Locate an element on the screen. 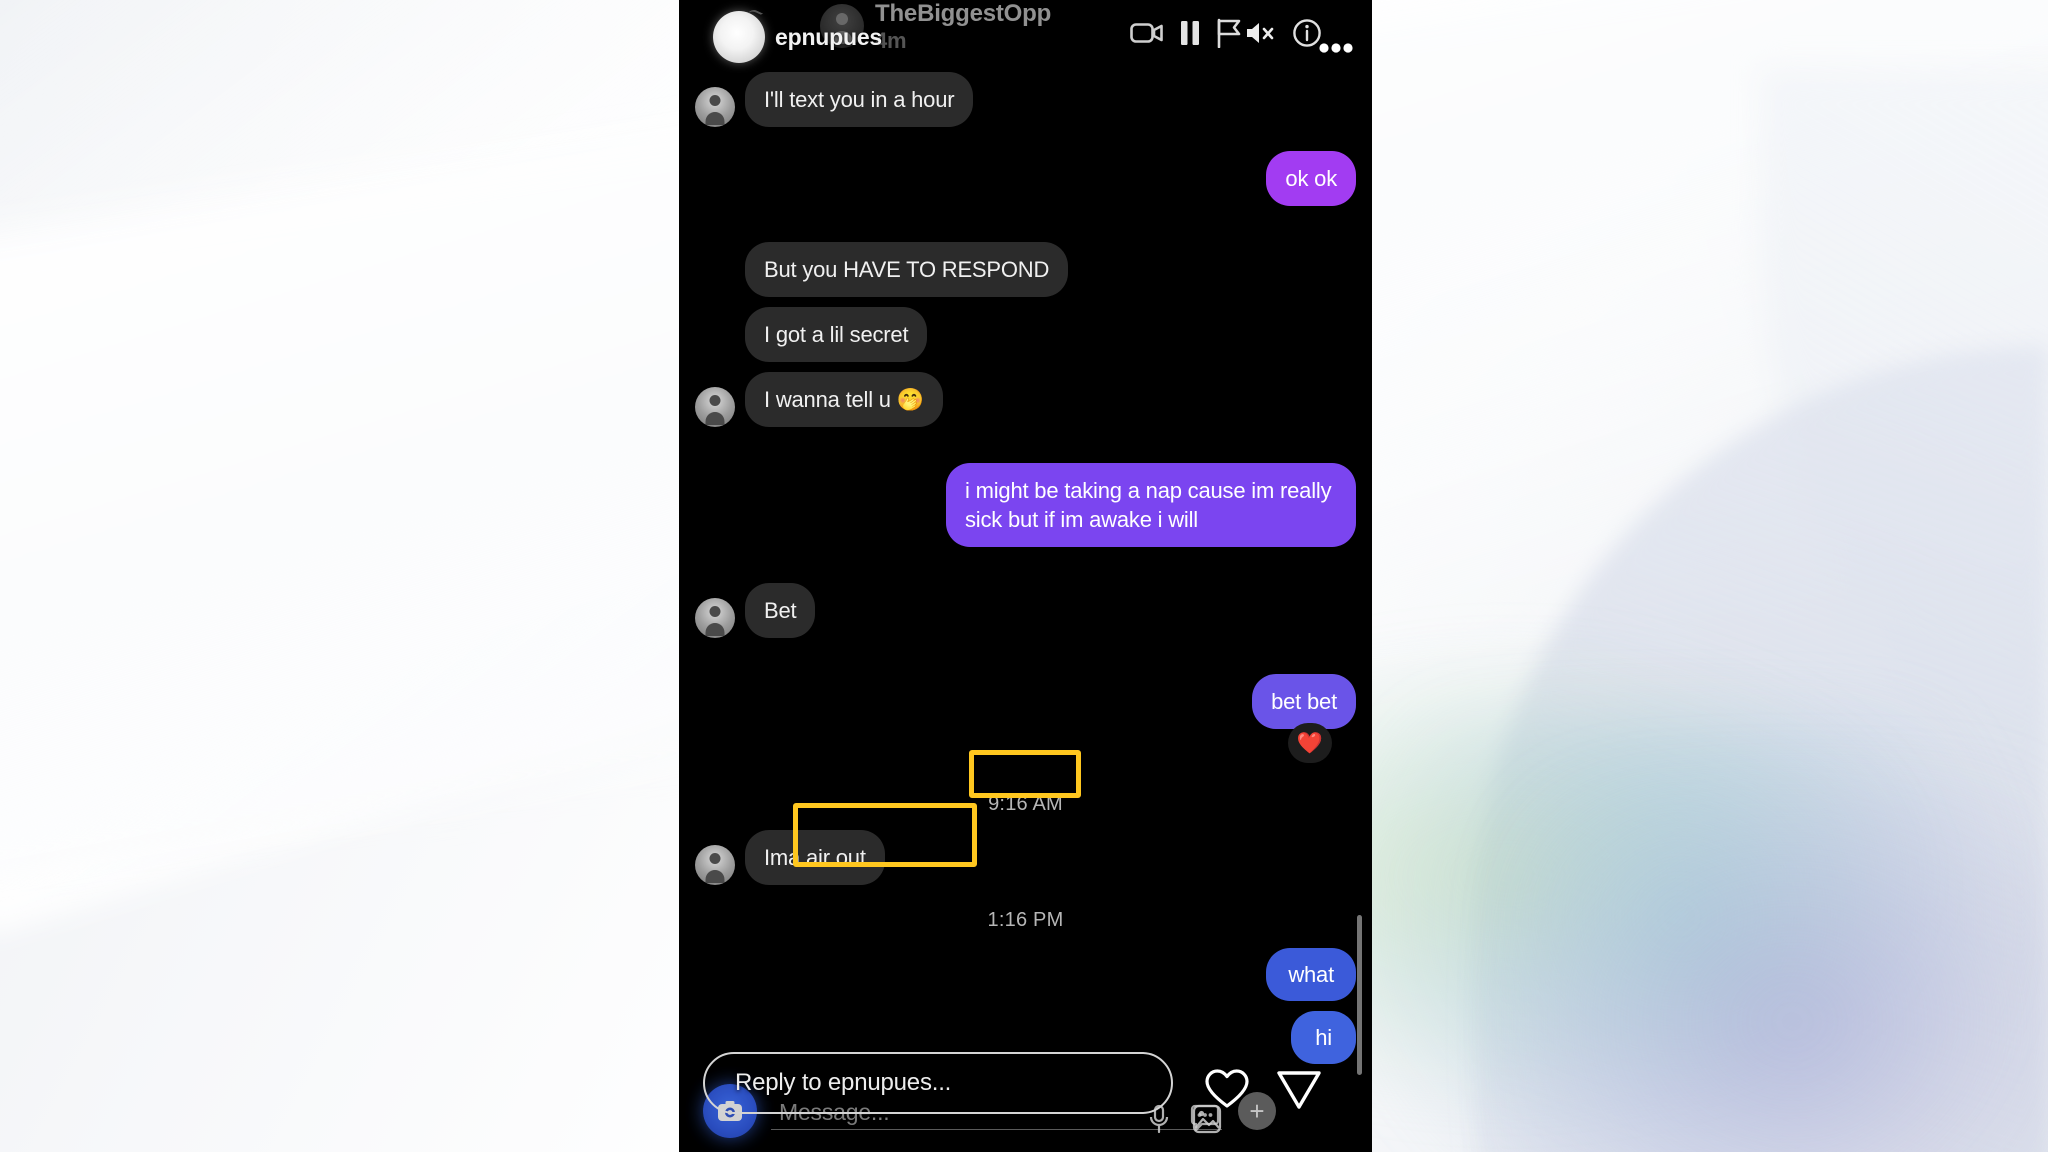  chat-header: TheBiggestOpp 4m epnupues is located at coordinates (1025, 36).